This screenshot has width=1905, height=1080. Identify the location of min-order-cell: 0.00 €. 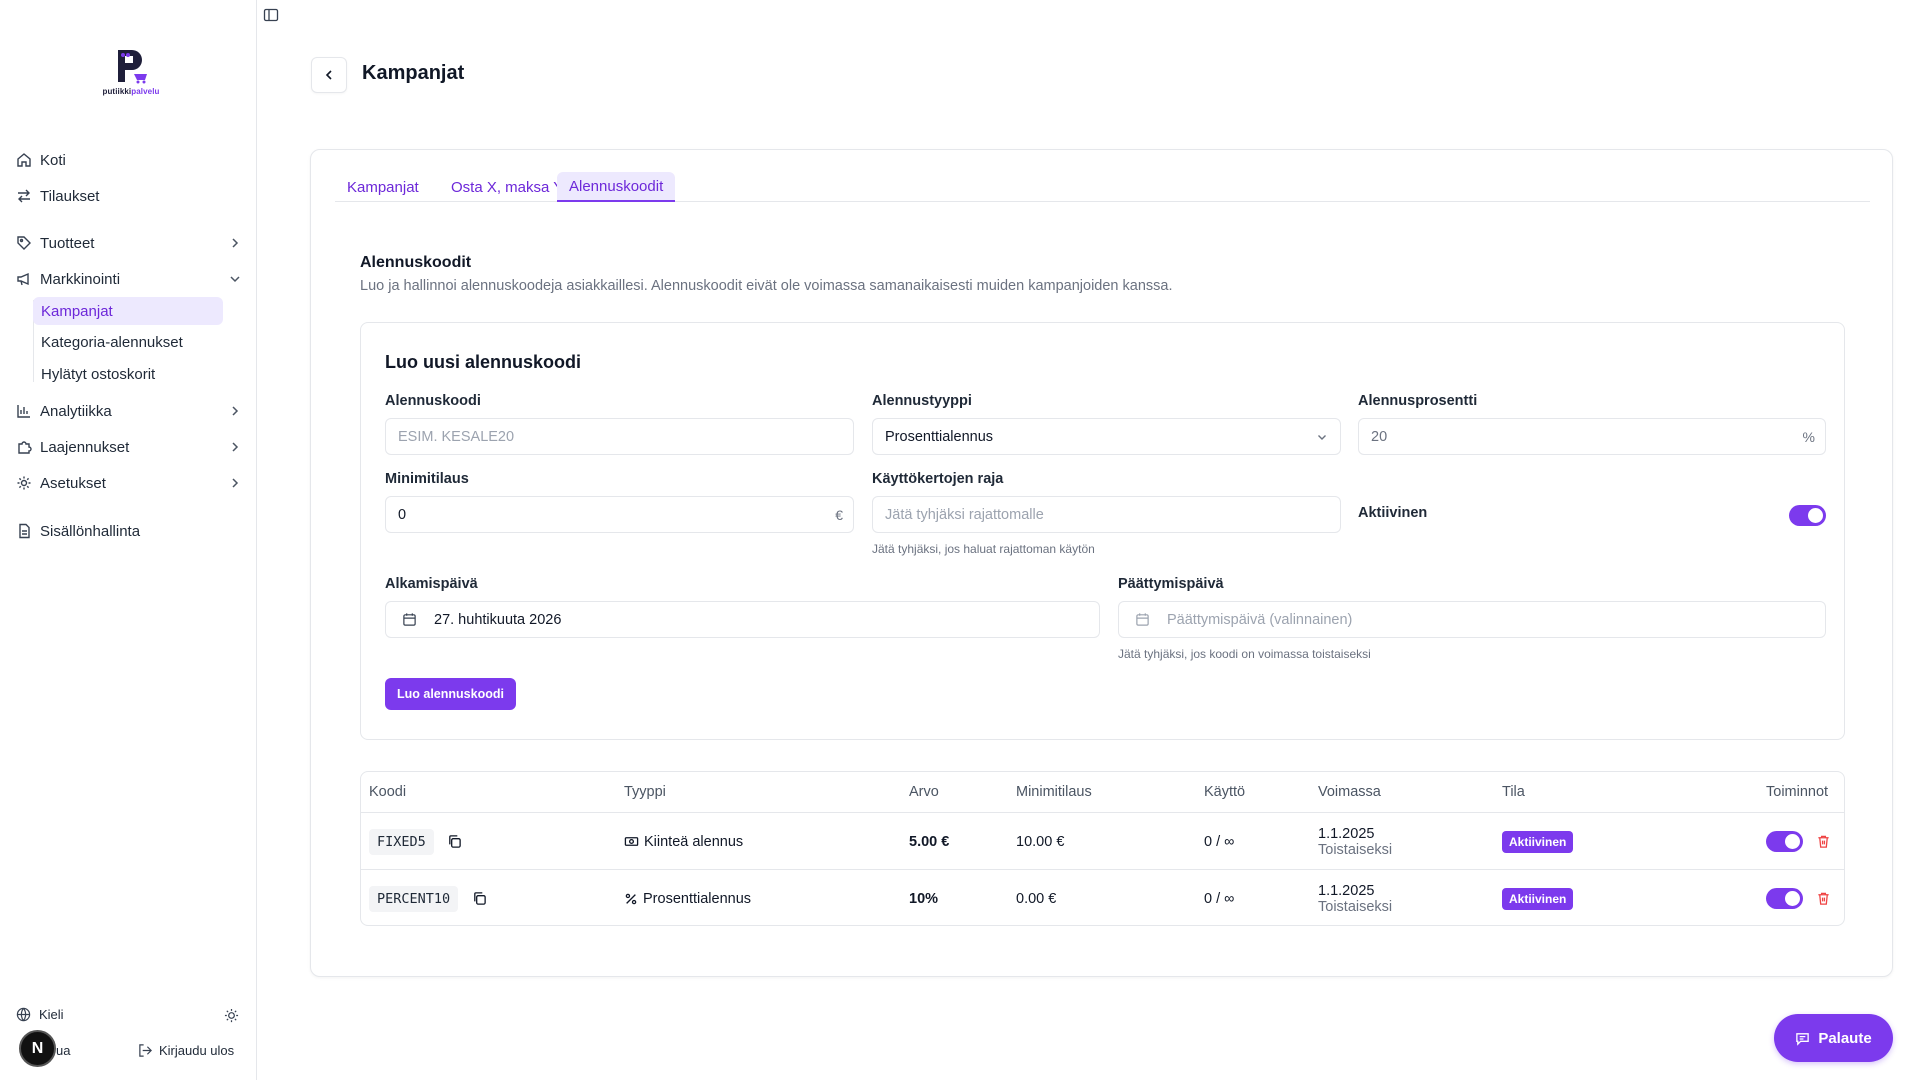
(1036, 898).